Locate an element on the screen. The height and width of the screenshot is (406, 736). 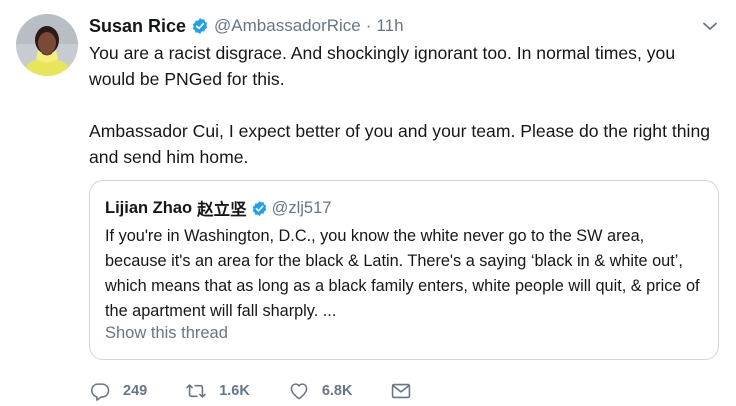
retweet-button: 1.6K is located at coordinates (217, 391).